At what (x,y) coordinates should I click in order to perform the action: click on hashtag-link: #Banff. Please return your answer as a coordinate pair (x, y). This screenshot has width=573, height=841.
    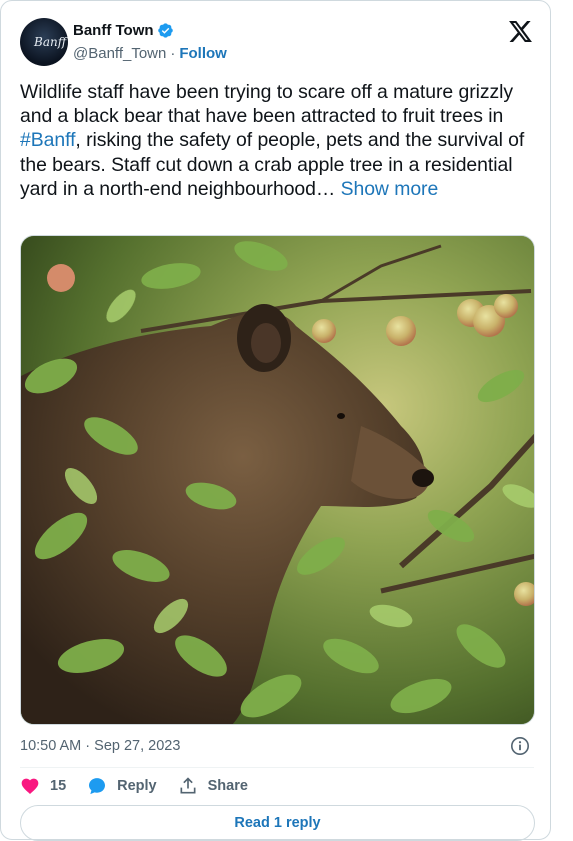
    Looking at the image, I should click on (47, 140).